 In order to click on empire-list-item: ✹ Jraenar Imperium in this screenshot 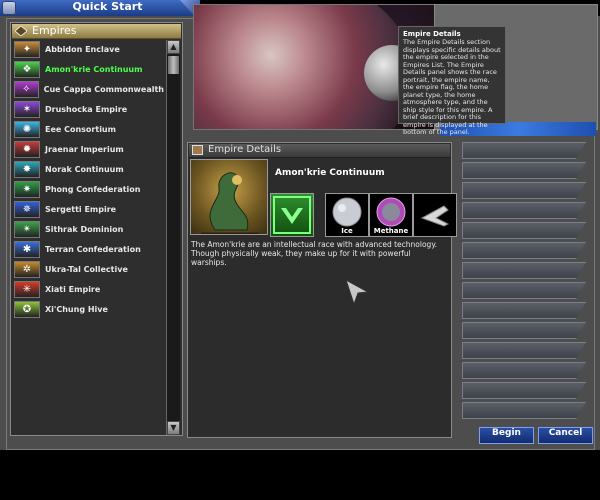, I will do `click(88, 149)`.